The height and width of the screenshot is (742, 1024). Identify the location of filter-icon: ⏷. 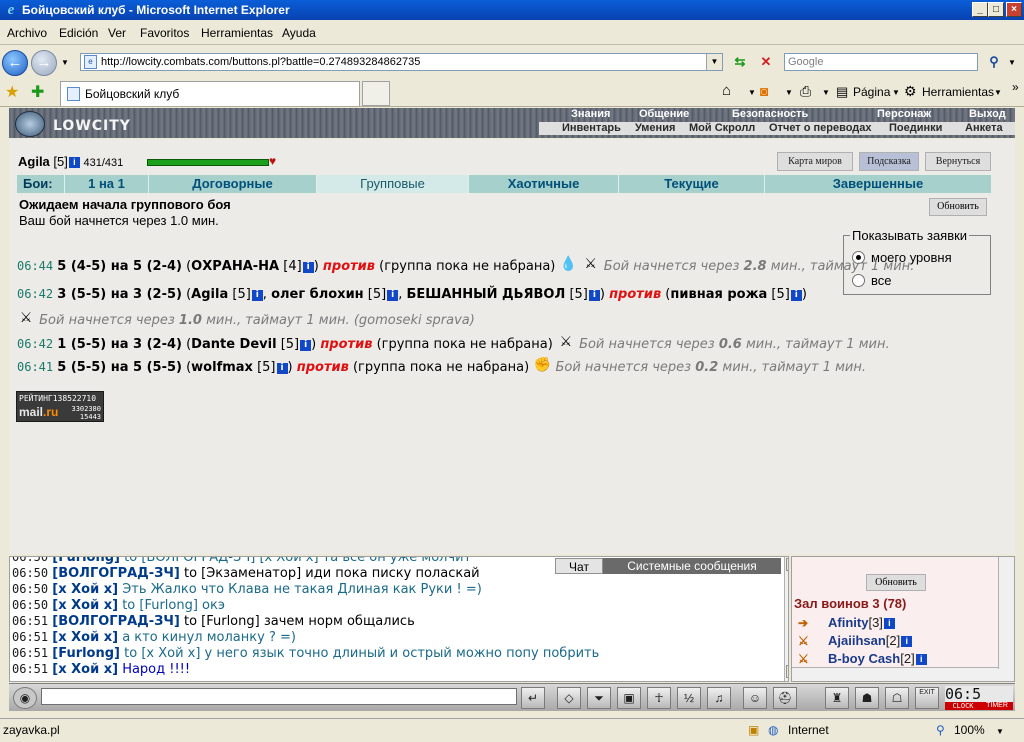
(599, 698).